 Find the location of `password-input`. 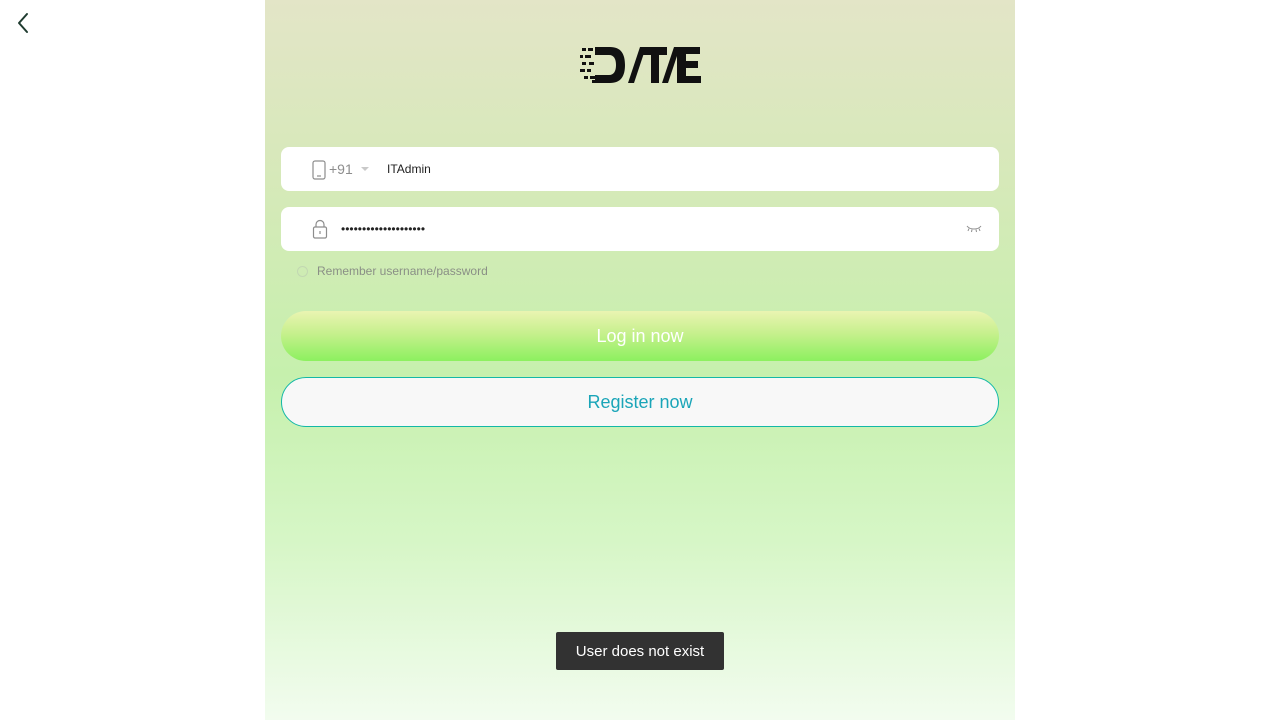

password-input is located at coordinates (621, 229).